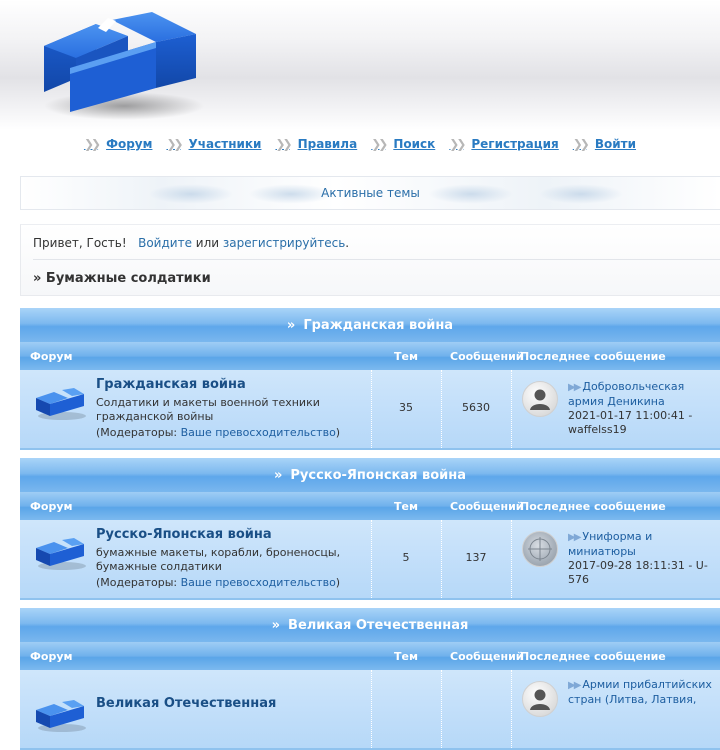 The height and width of the screenshot is (750, 720). I want to click on greeting-text: Привет, Гость!, so click(80, 243).